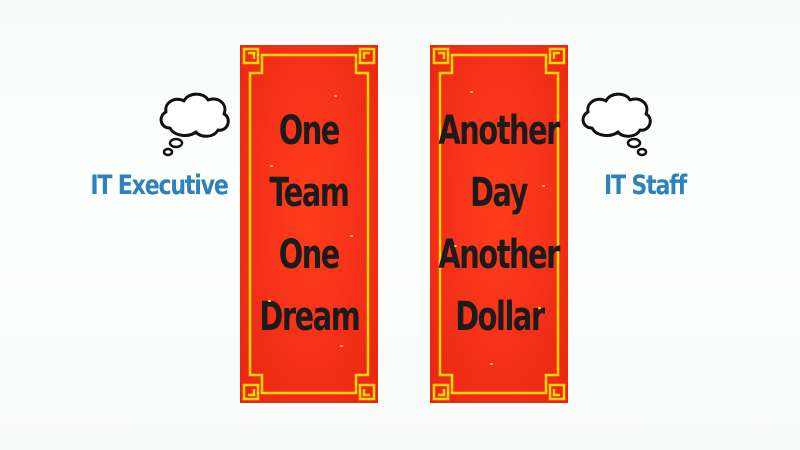  What do you see at coordinates (159, 185) in the screenshot?
I see `it-executive-label: IT Executive` at bounding box center [159, 185].